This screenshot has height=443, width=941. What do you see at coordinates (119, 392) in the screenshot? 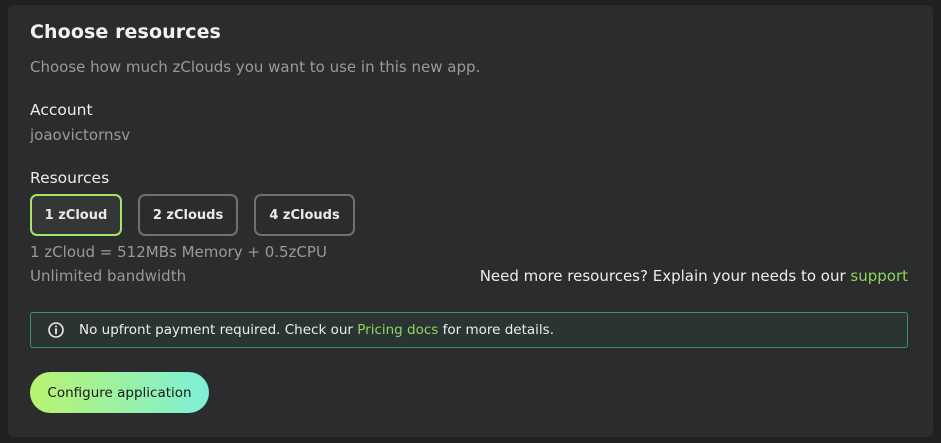
I see `configure-application-button: Configure application` at bounding box center [119, 392].